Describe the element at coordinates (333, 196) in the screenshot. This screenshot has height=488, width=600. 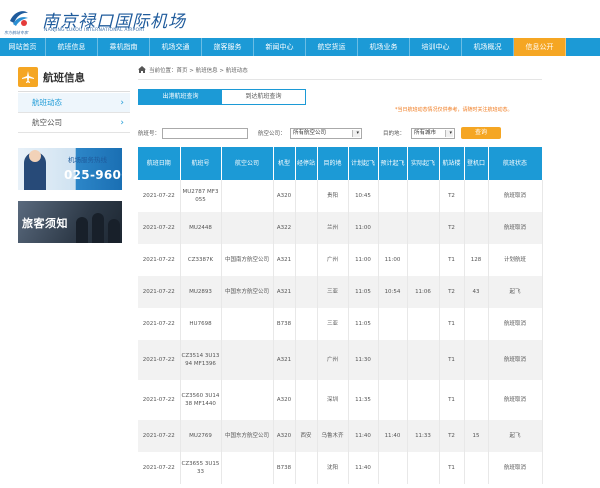
I see `cell-destination: 贵阳` at that location.